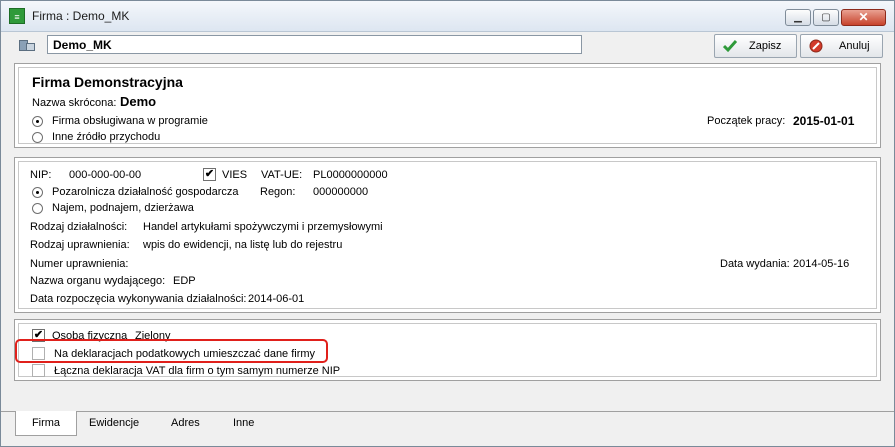 This screenshot has width=895, height=447. I want to click on radio-serviced-label: Firma obsługiwana w programie, so click(130, 121).